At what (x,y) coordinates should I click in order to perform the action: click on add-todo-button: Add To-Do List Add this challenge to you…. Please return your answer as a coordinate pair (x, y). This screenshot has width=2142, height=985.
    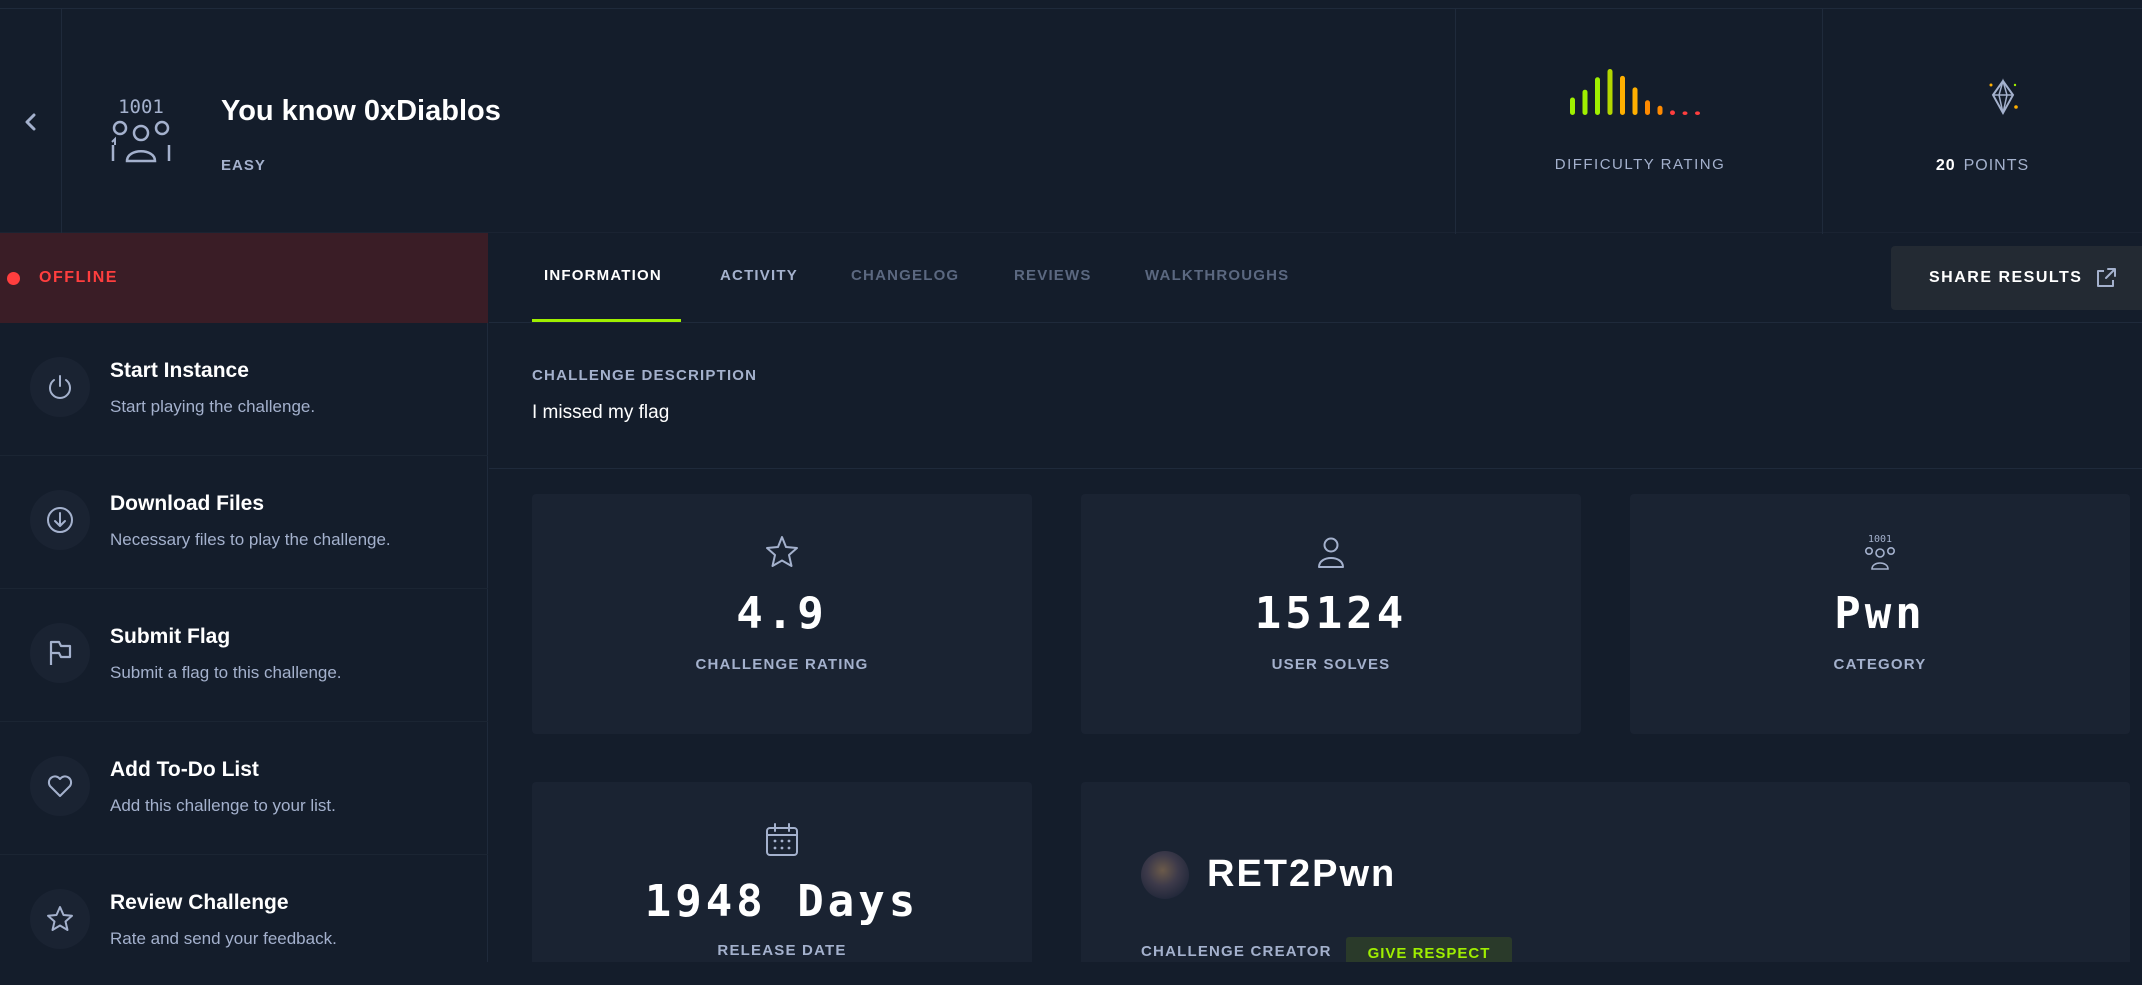
    Looking at the image, I should click on (244, 788).